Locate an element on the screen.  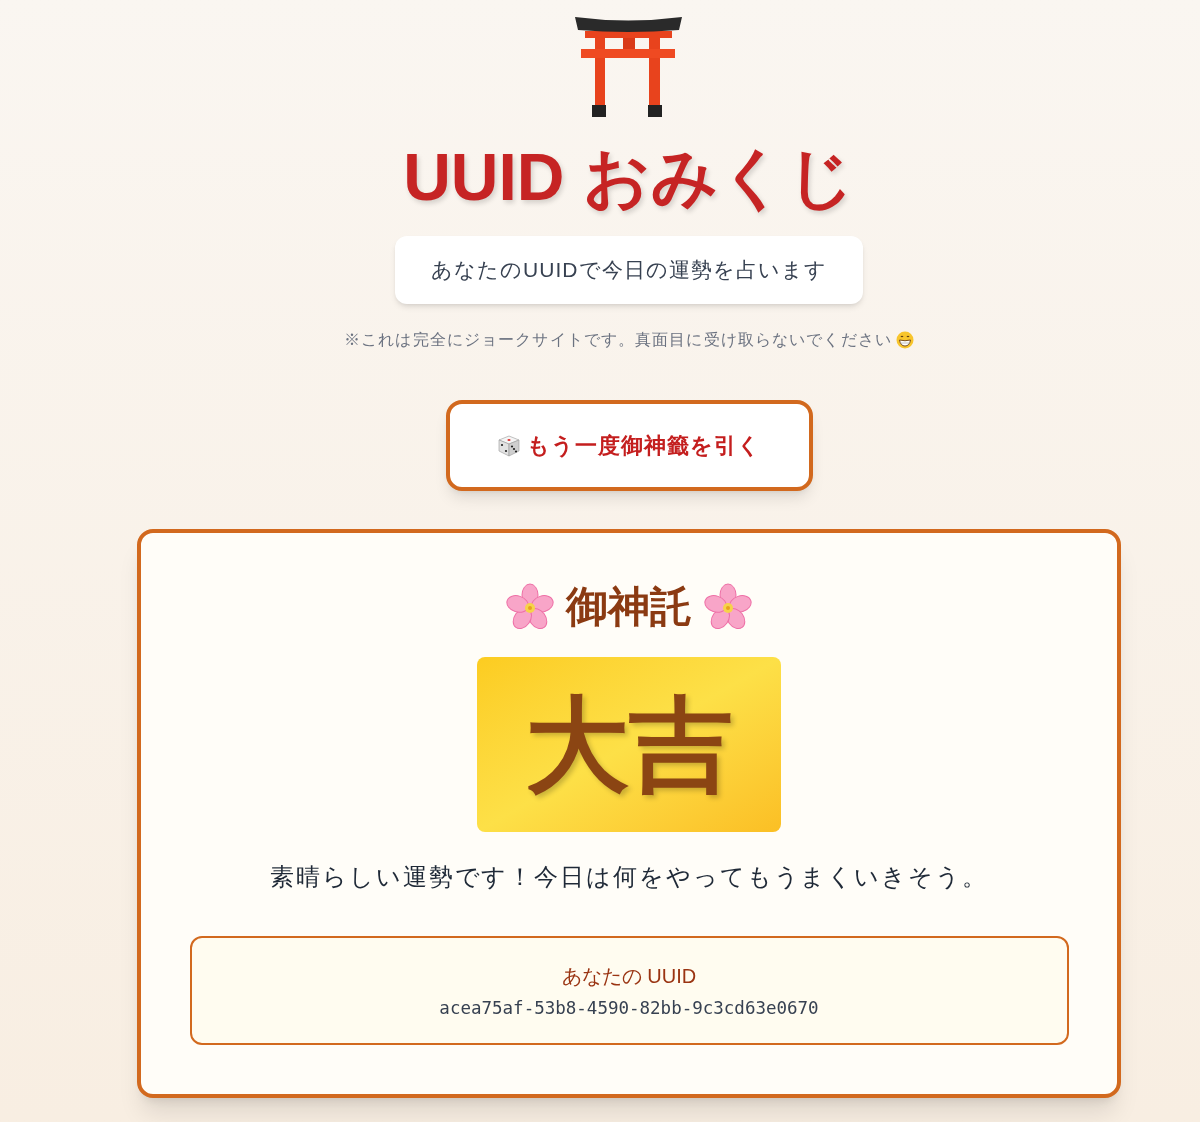
page-title: UUID おみくじ is located at coordinates (629, 177).